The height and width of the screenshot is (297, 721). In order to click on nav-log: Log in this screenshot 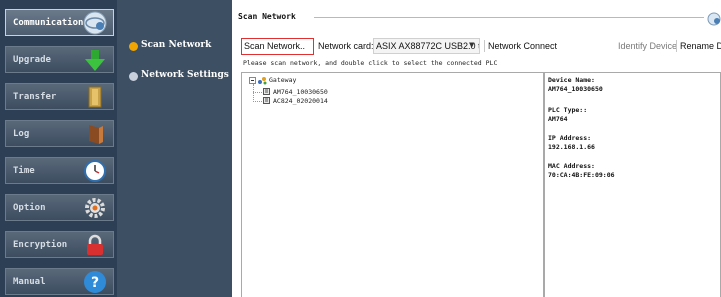, I will do `click(59, 133)`.